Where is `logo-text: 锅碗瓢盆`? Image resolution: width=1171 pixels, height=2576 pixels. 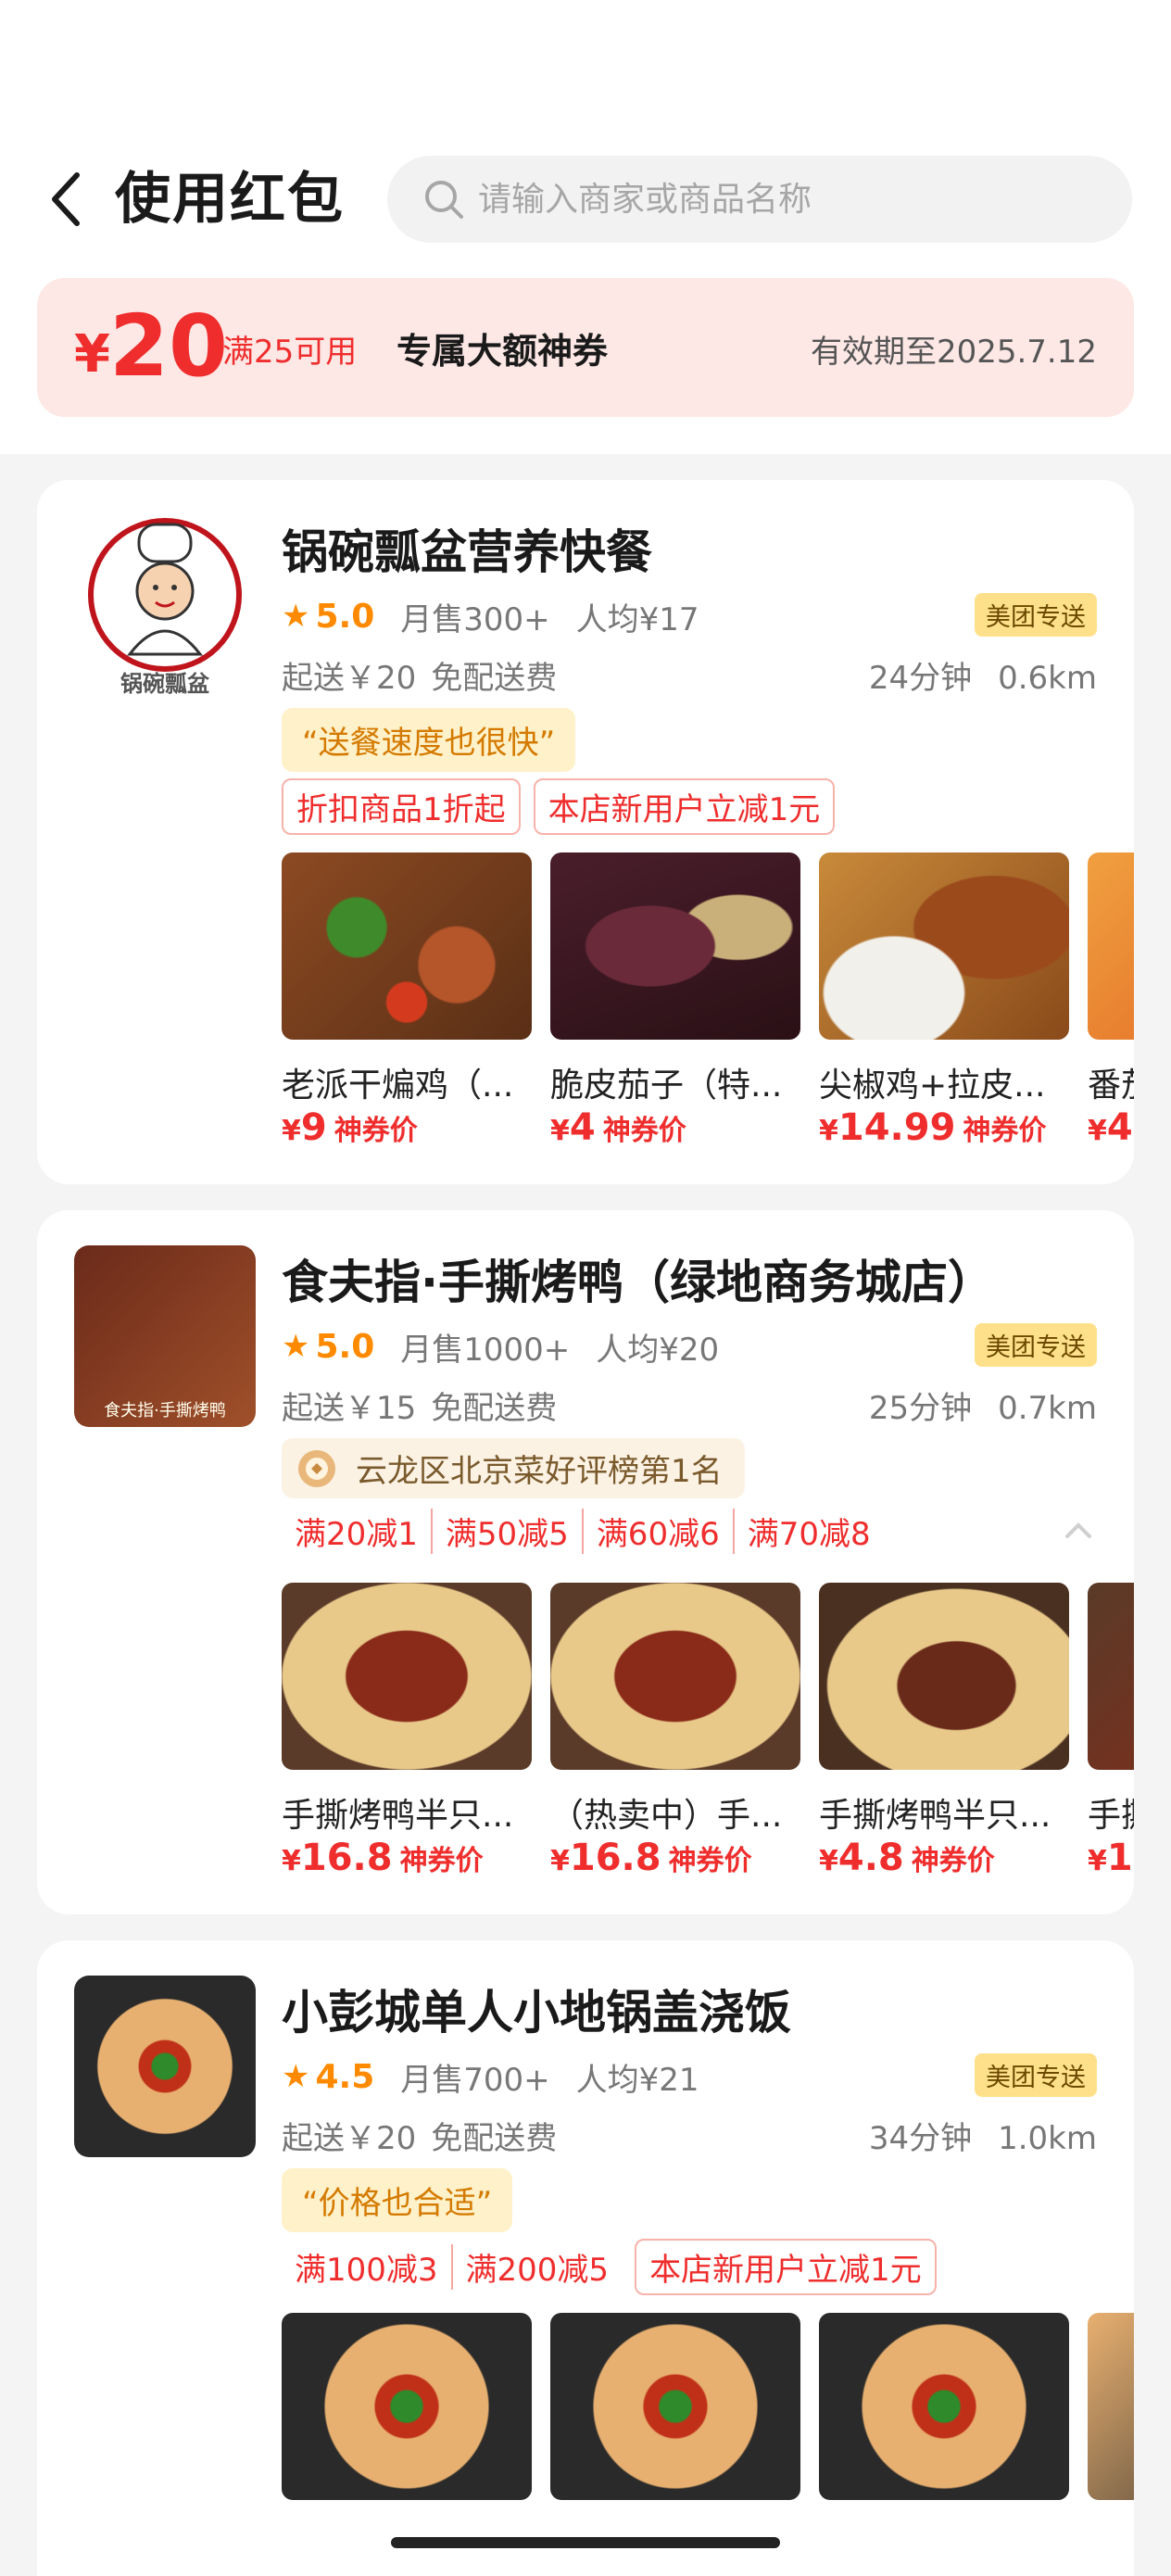
logo-text: 锅碗瓢盆 is located at coordinates (165, 684).